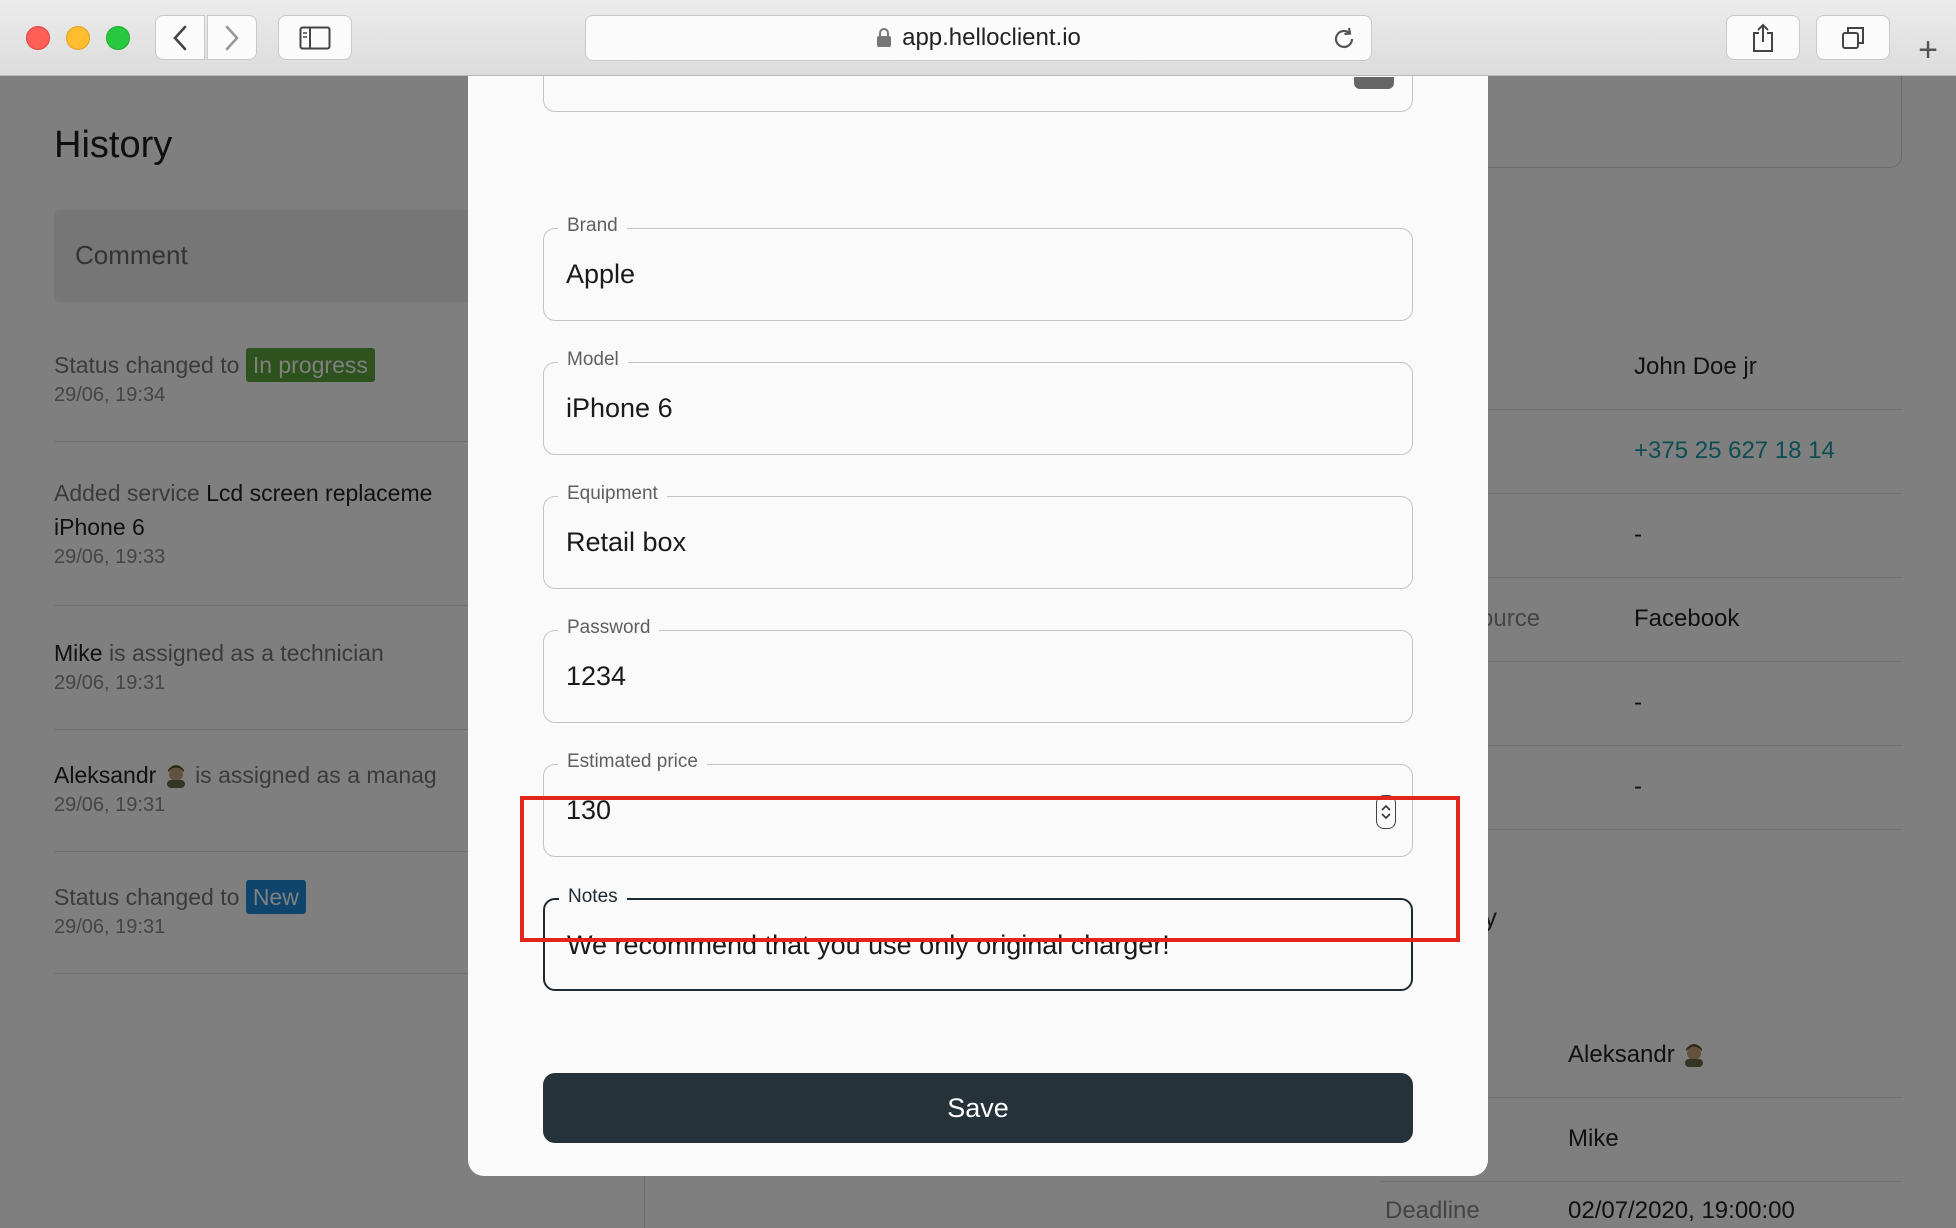  I want to click on minimize-window-button, so click(78, 38).